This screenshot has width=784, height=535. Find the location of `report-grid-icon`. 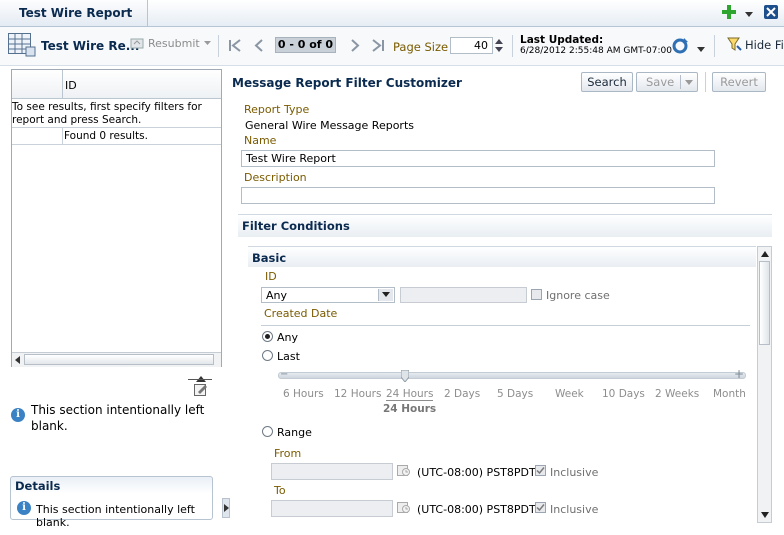

report-grid-icon is located at coordinates (22, 45).